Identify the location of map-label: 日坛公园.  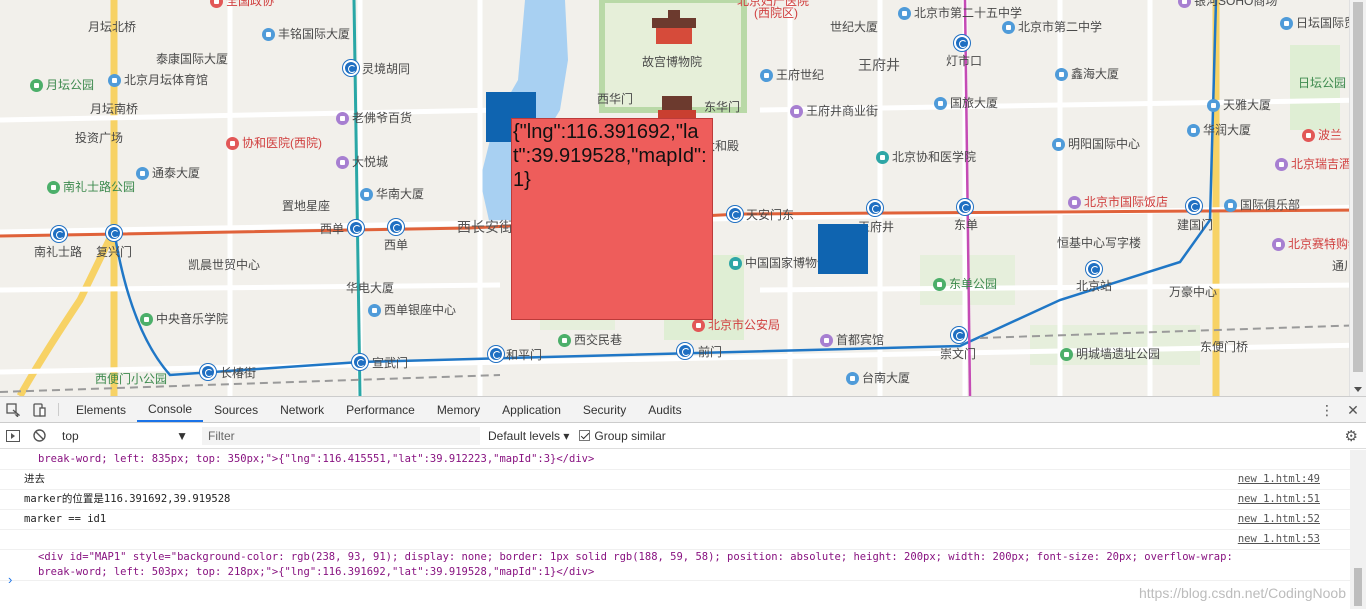
(1322, 83).